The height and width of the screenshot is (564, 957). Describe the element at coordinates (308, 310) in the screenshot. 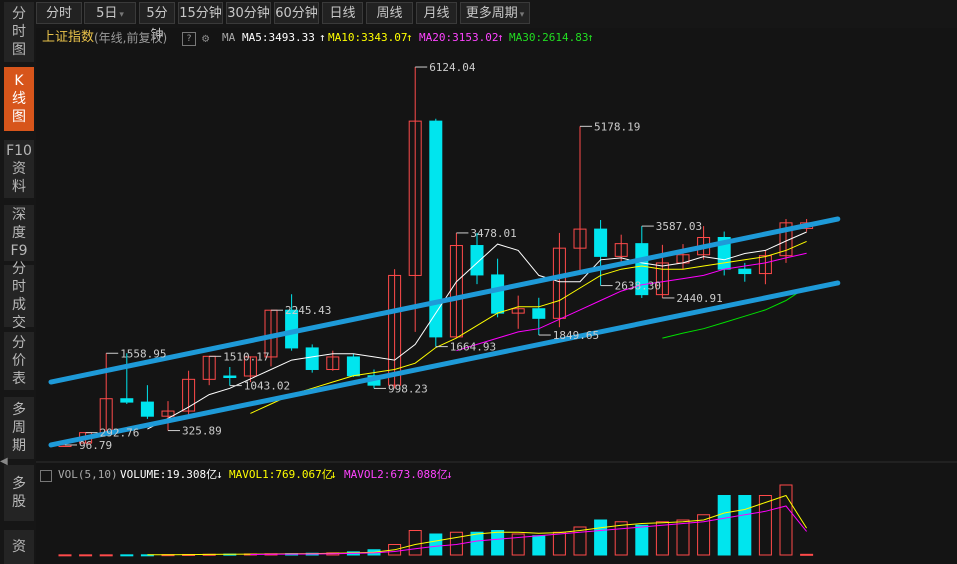

I see `price-label: 2245.43` at that location.